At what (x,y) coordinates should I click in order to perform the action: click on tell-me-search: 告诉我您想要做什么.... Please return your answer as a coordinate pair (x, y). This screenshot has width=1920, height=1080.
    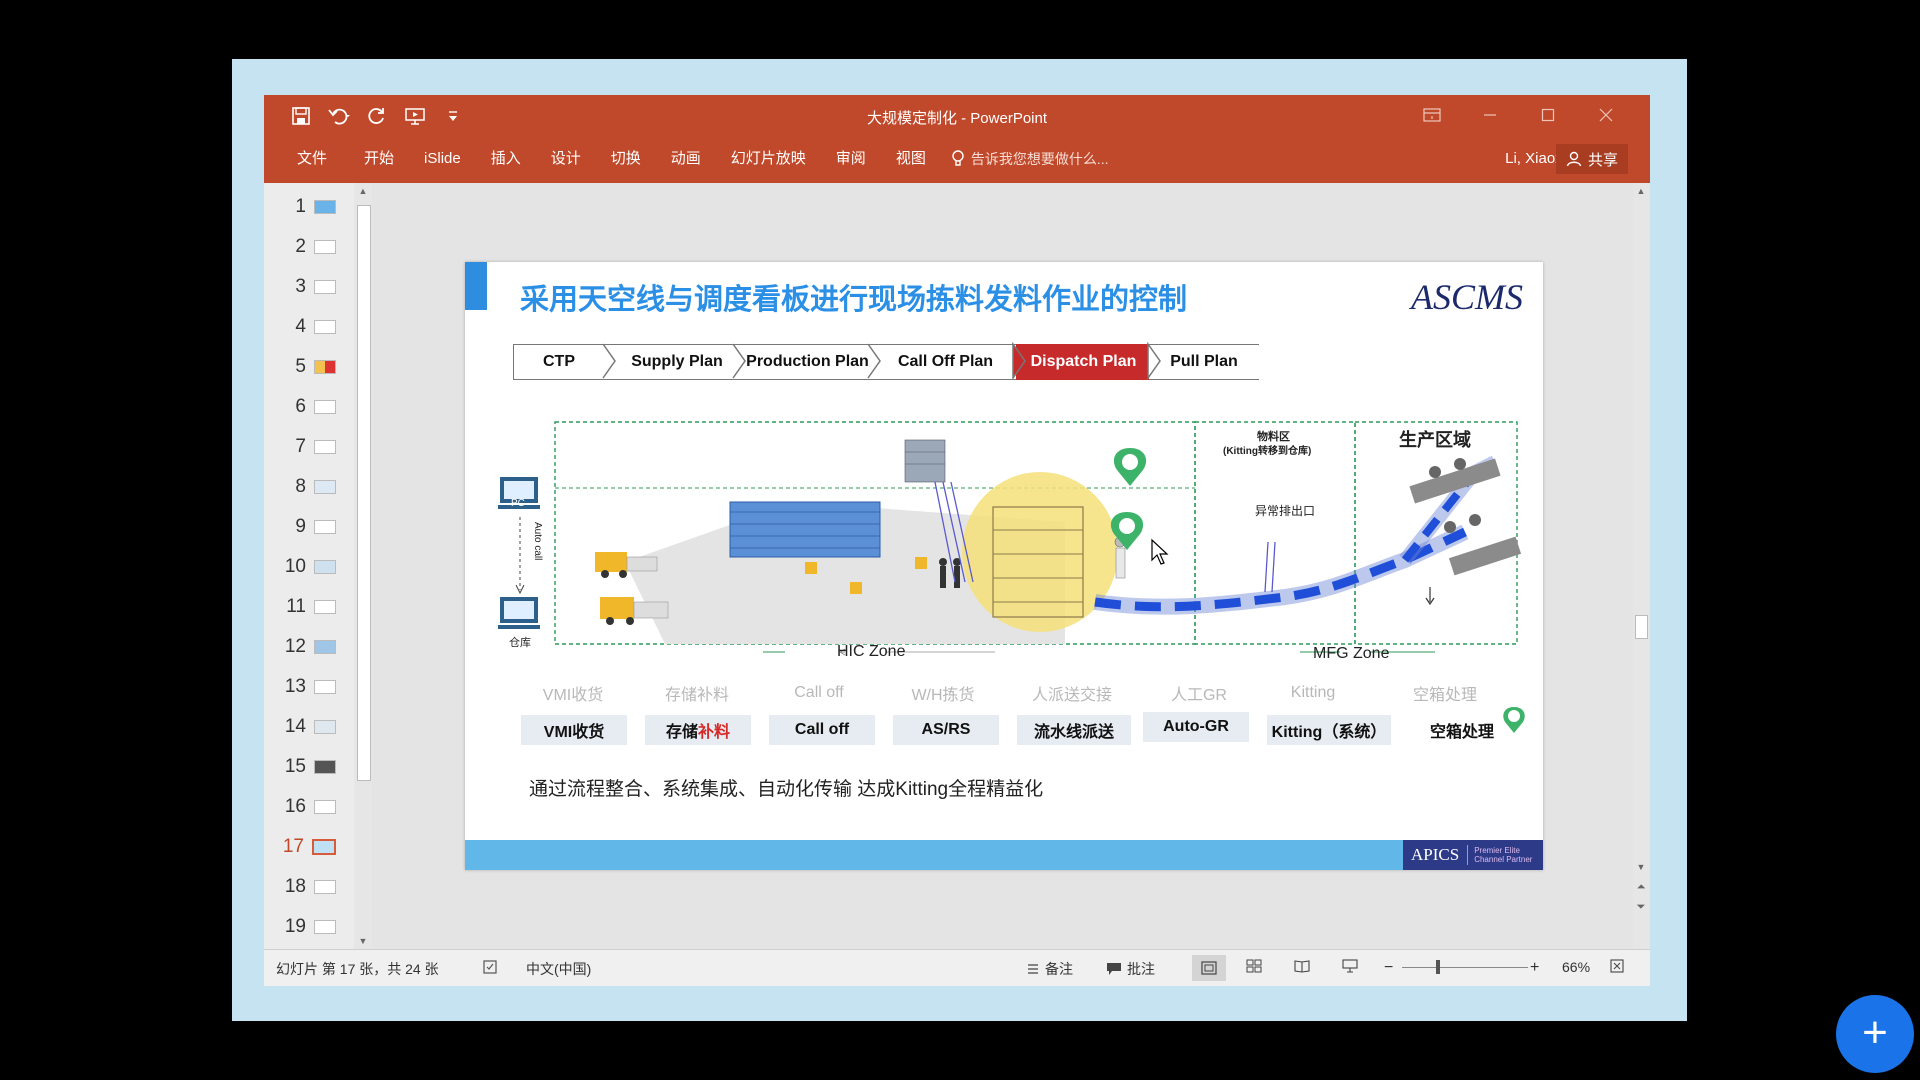
    Looking at the image, I should click on (1030, 159).